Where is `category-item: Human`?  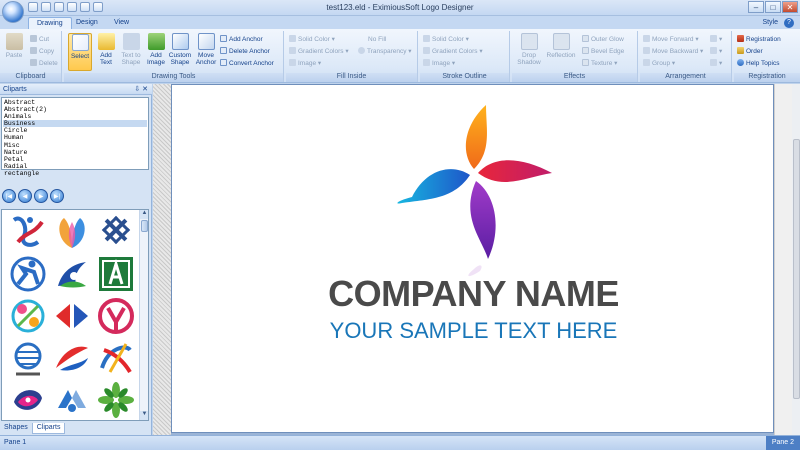 category-item: Human is located at coordinates (75, 137).